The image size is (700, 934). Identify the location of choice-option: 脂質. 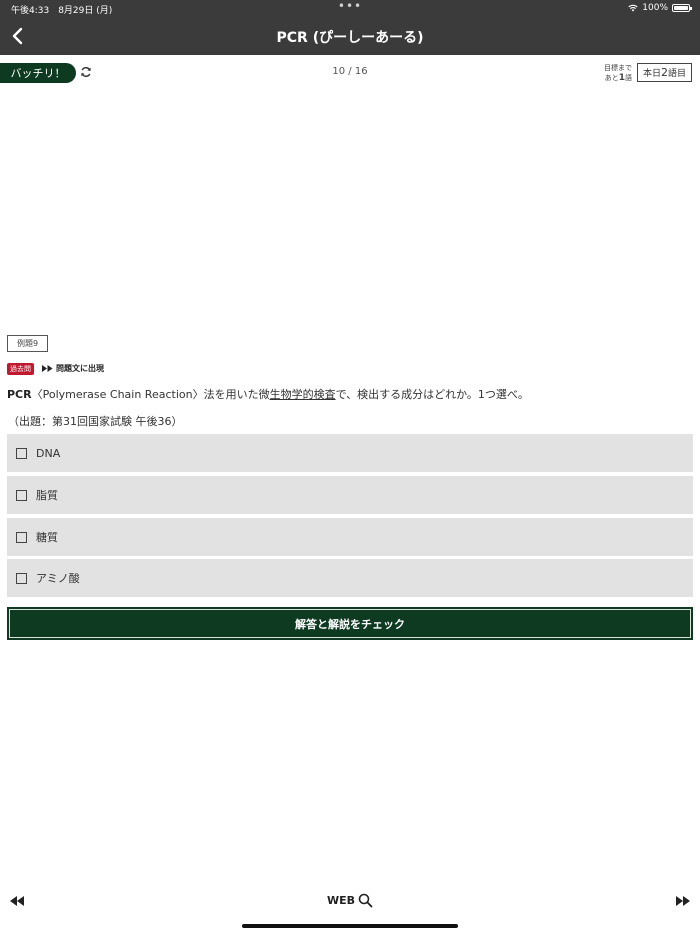
(350, 495).